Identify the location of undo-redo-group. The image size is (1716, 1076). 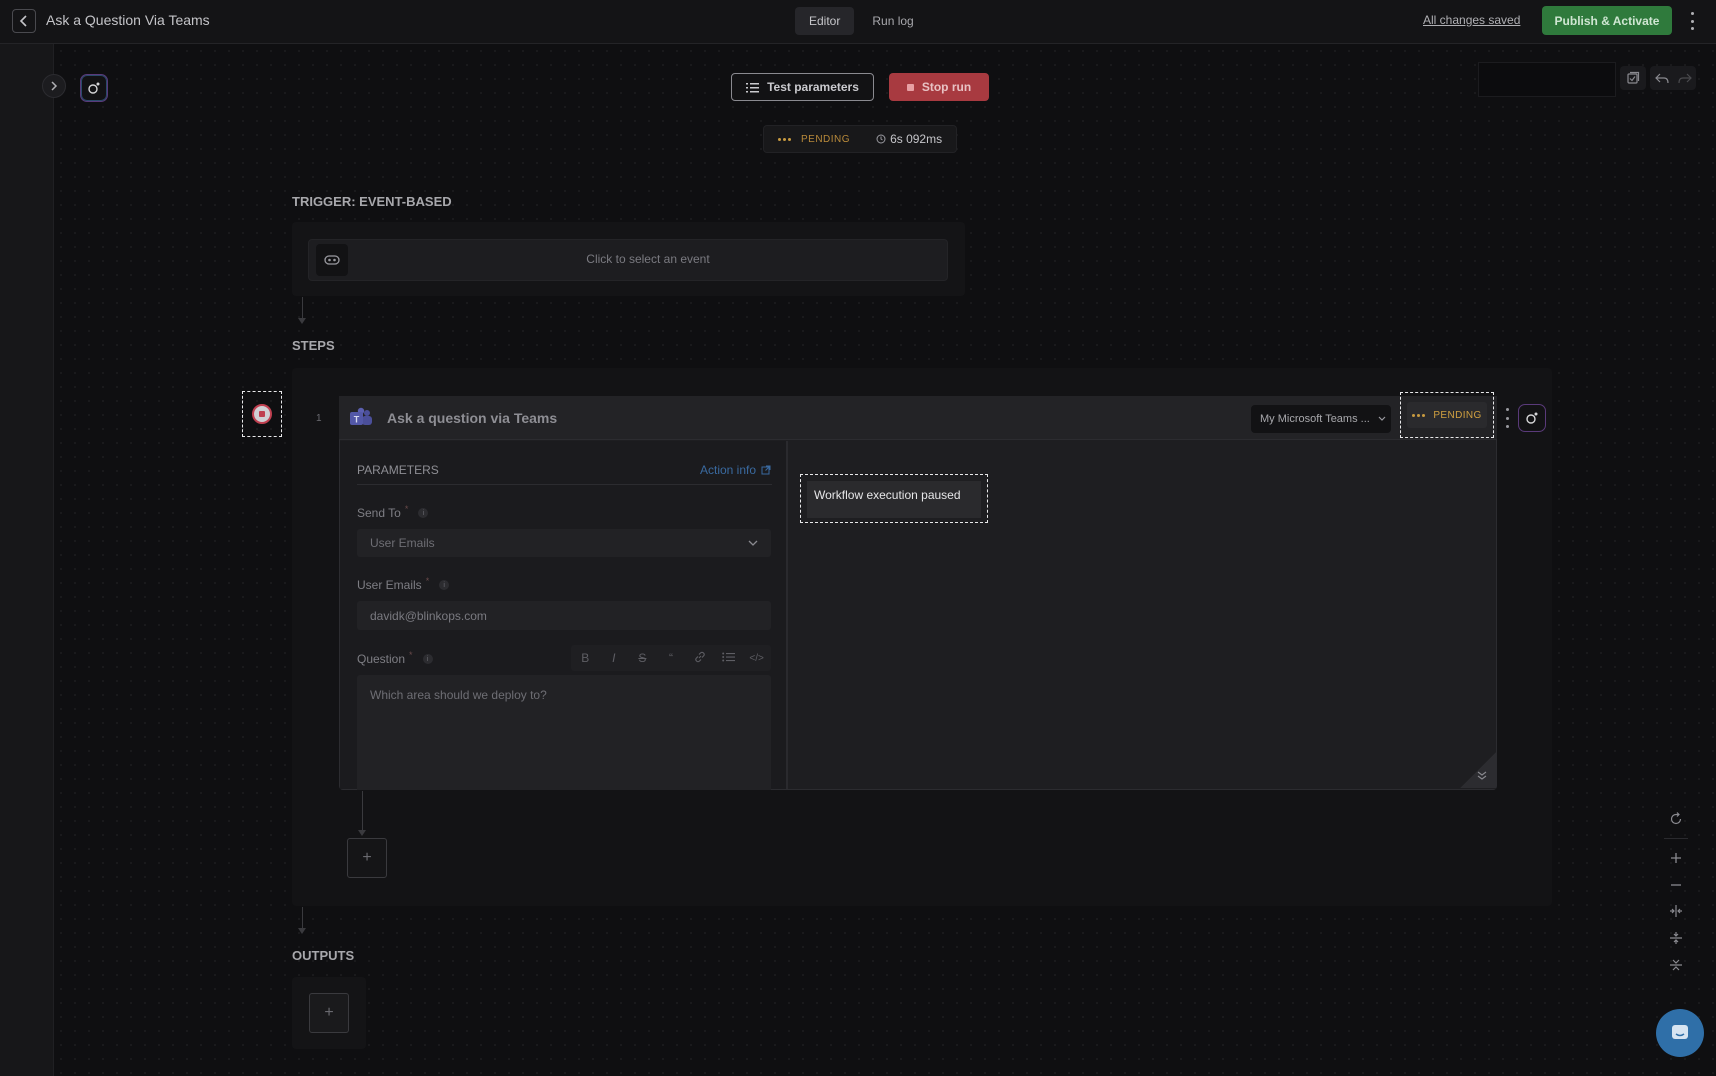
(1673, 78).